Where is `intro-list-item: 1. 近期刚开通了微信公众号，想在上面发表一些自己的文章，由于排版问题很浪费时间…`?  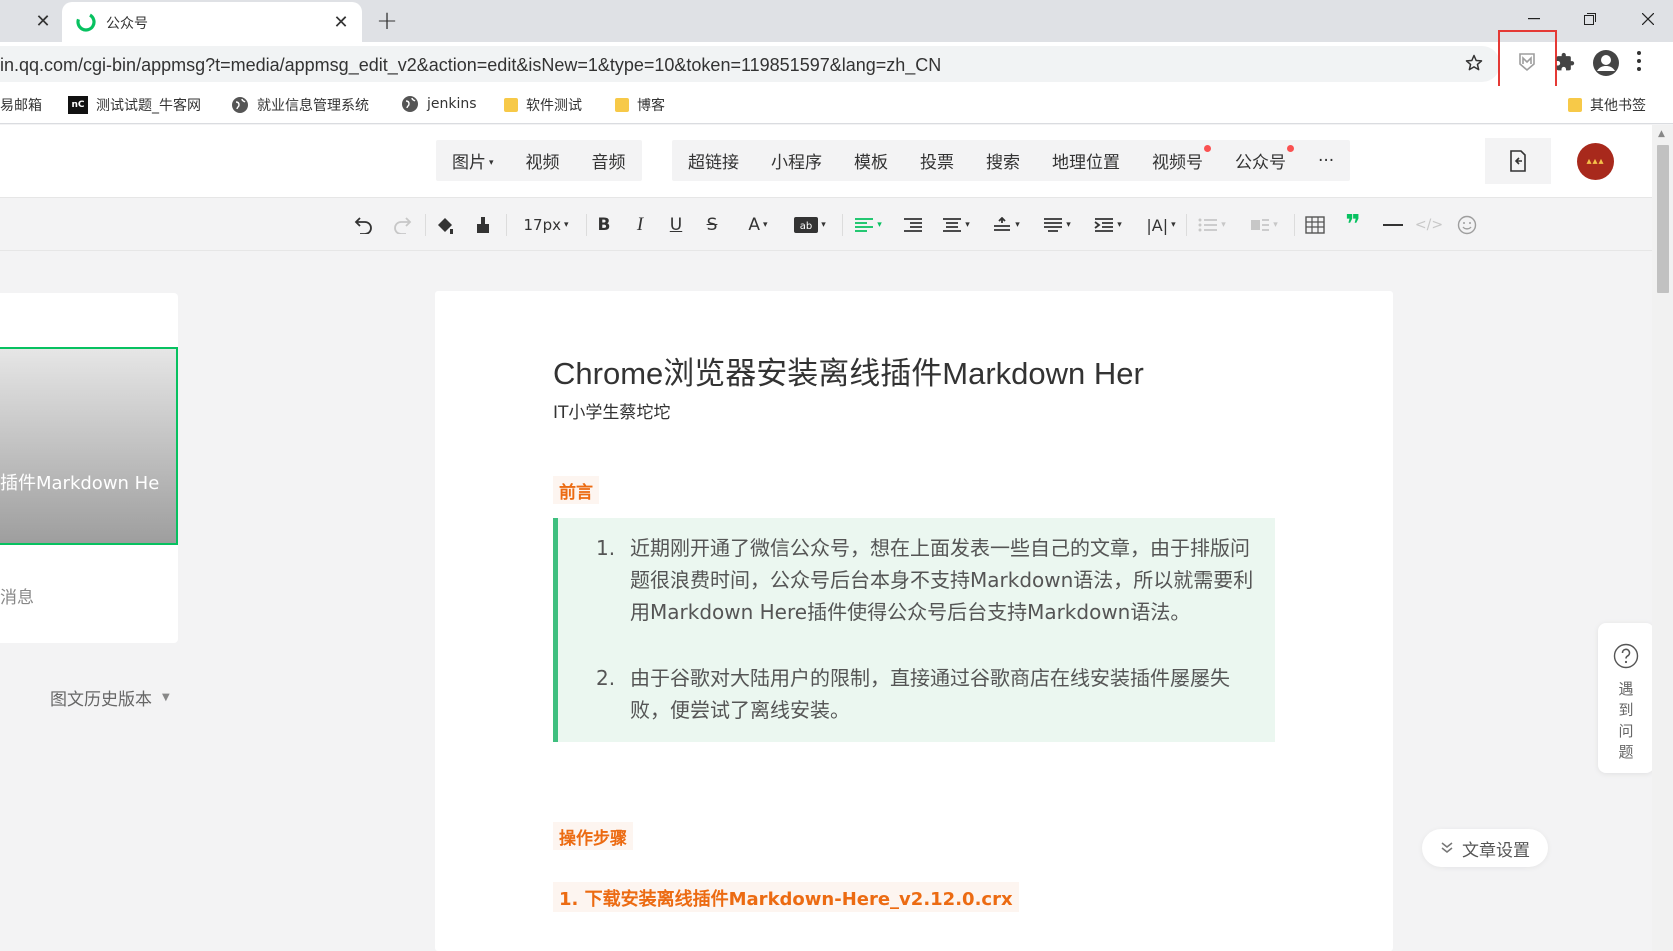
intro-list-item: 1. 近期刚开通了微信公众号，想在上面发表一些自己的文章，由于排版问题很浪费时间… is located at coordinates (931, 580).